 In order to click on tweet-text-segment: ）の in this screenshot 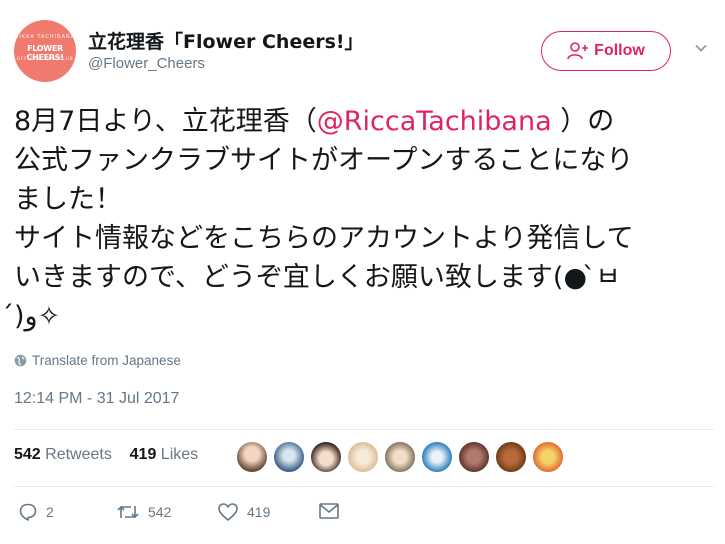, I will do `click(583, 121)`.